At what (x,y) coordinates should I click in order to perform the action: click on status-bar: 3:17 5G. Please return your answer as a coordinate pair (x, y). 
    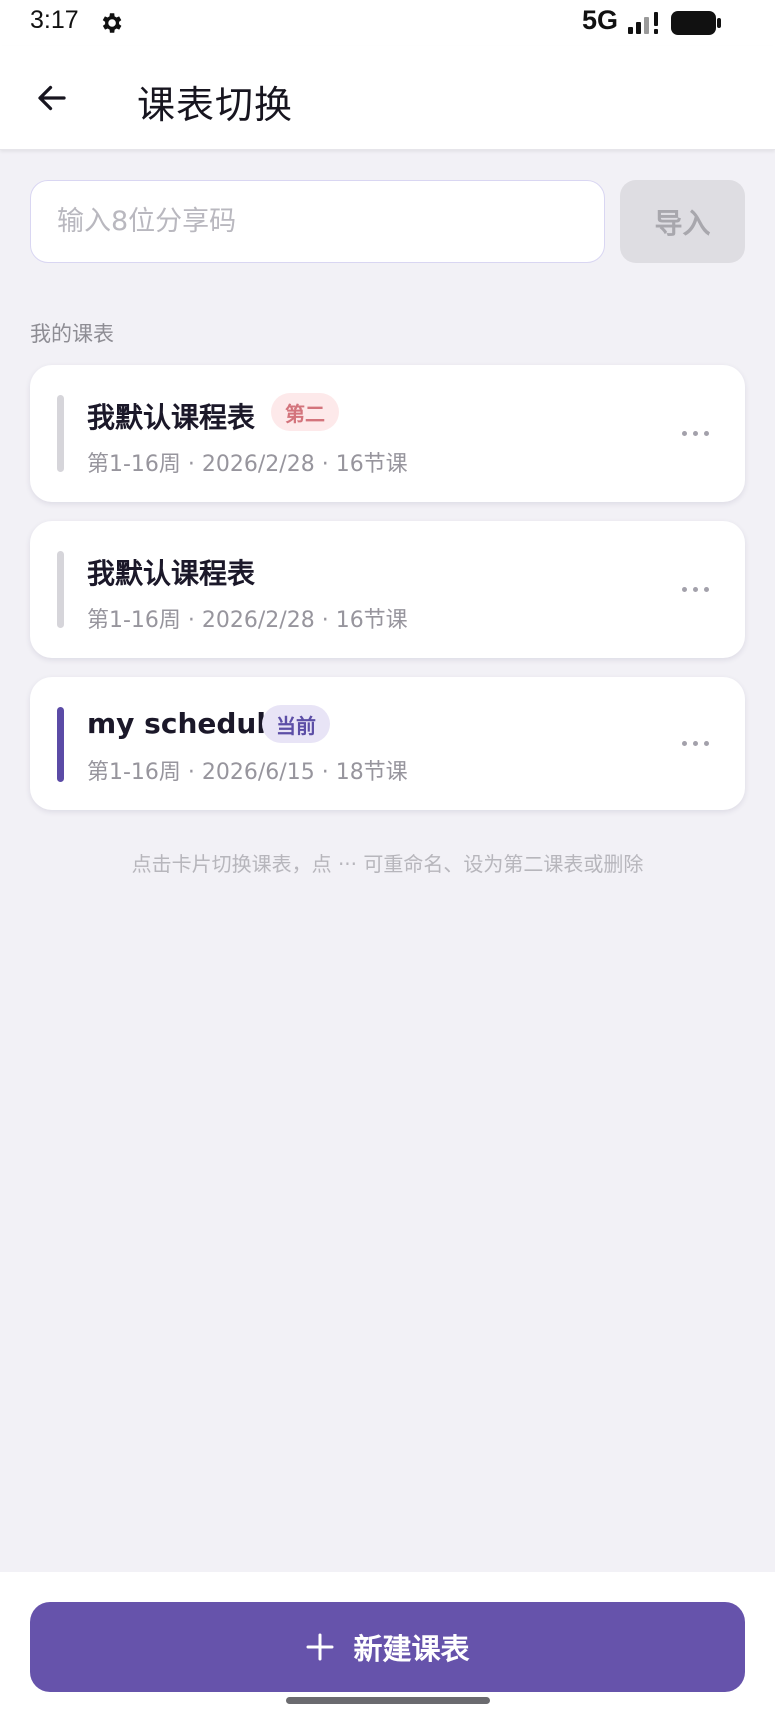
    Looking at the image, I should click on (387, 23).